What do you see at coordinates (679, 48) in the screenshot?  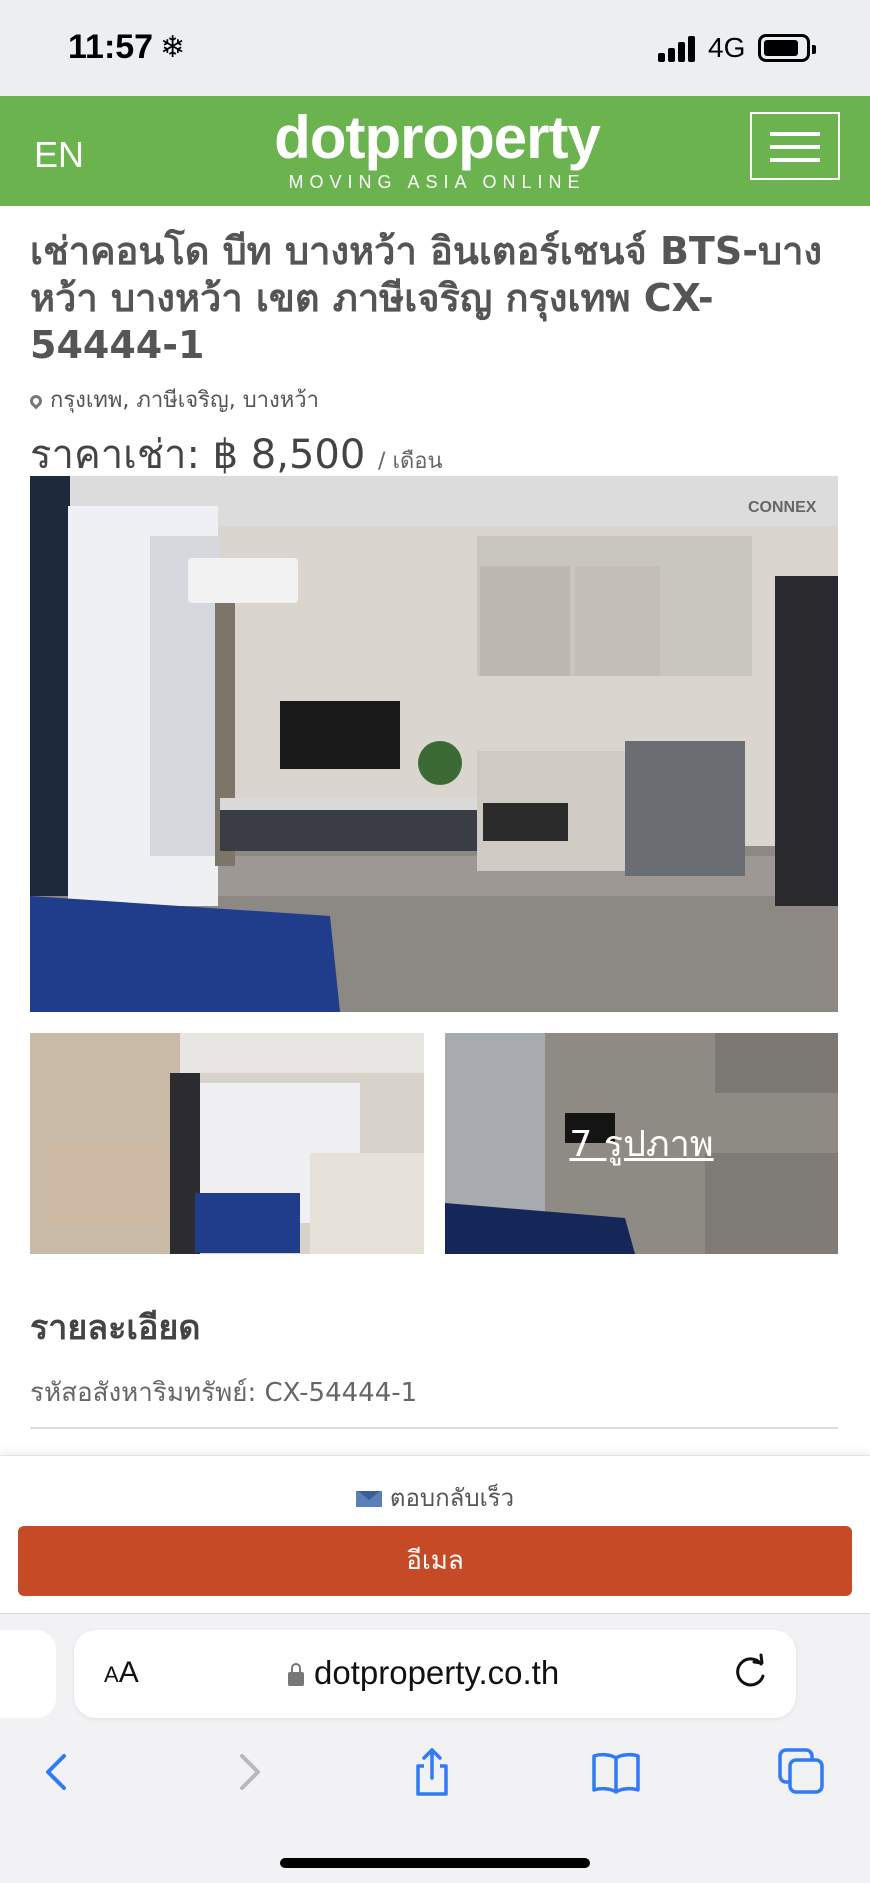 I see `cellular-signal-icon` at bounding box center [679, 48].